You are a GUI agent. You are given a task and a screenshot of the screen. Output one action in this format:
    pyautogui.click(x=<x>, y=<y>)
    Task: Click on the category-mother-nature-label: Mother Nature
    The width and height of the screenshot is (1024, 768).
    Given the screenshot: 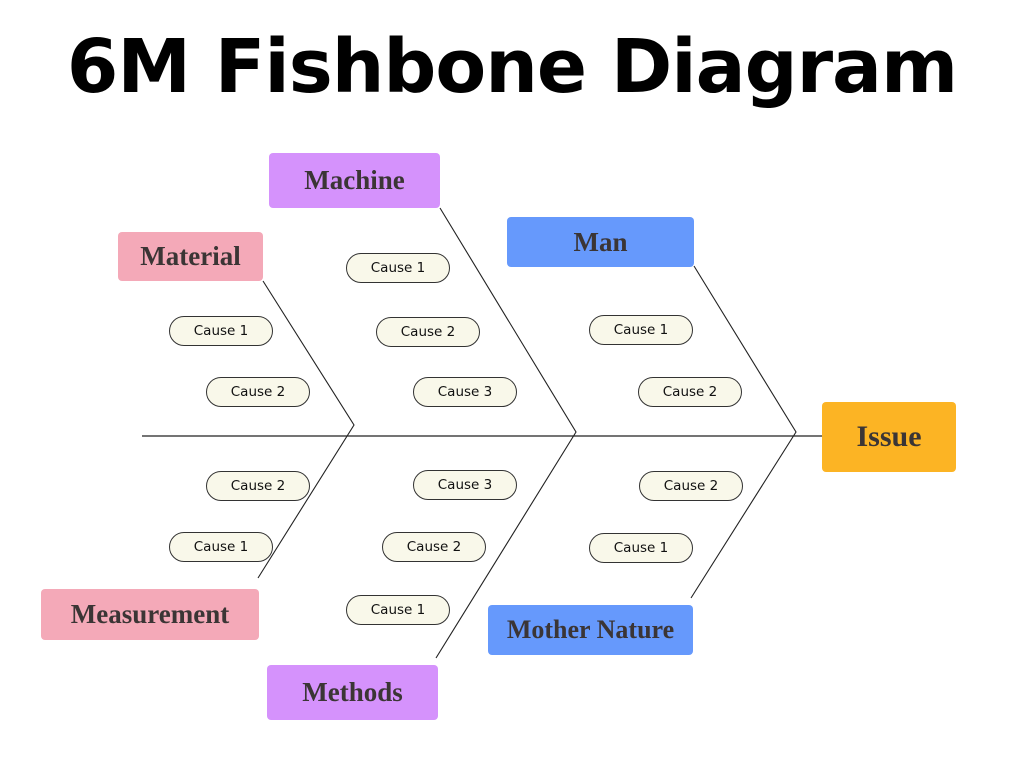 What is the action you would take?
    pyautogui.click(x=590, y=629)
    